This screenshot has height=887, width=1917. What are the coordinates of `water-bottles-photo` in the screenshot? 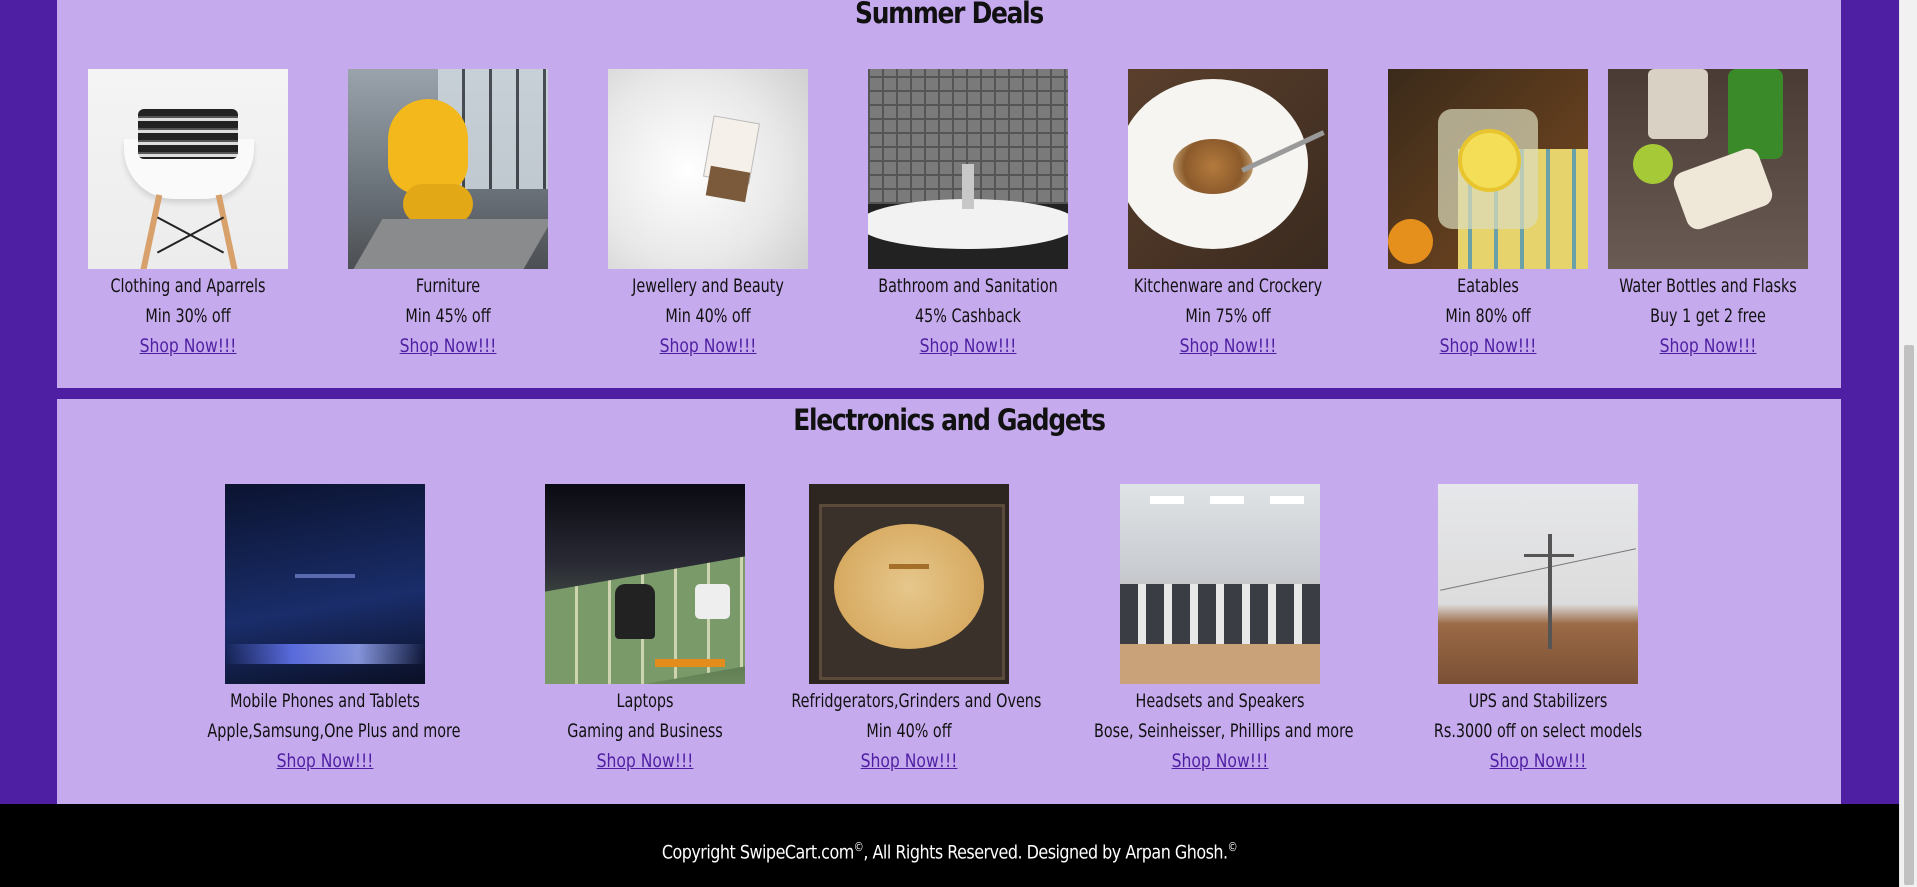 It's located at (1708, 169).